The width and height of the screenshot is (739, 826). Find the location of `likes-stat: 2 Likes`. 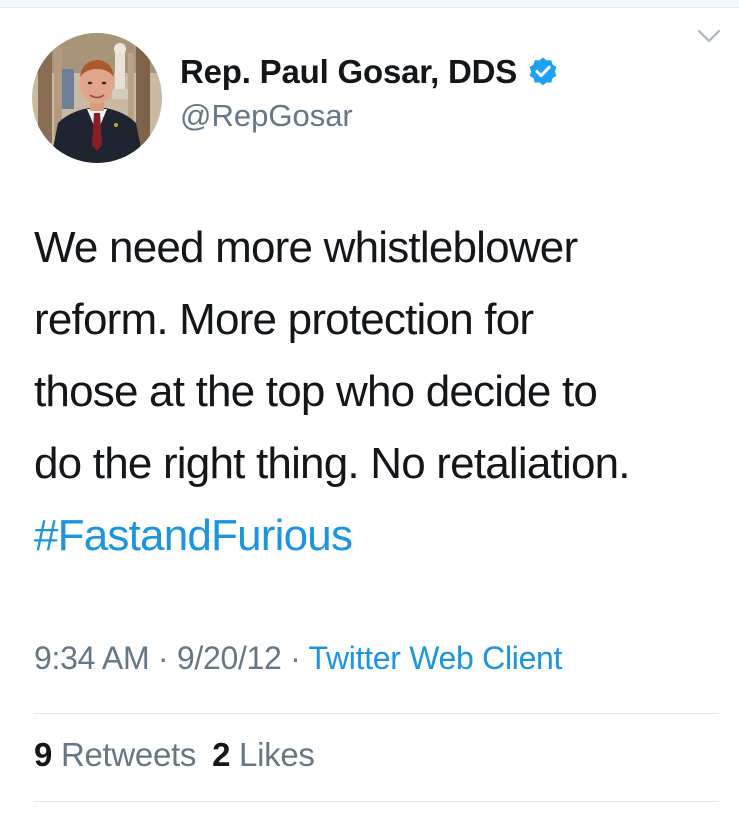

likes-stat: 2 Likes is located at coordinates (263, 754).